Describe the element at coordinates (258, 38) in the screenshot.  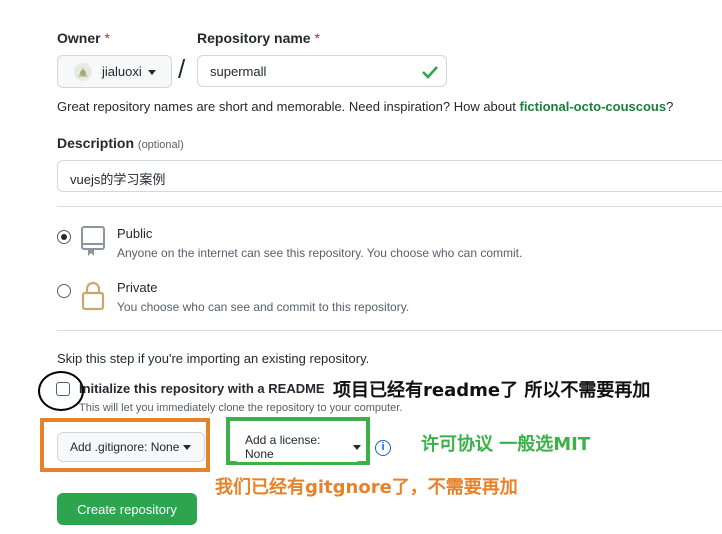
I see `repo-name-label: Repository name *` at that location.